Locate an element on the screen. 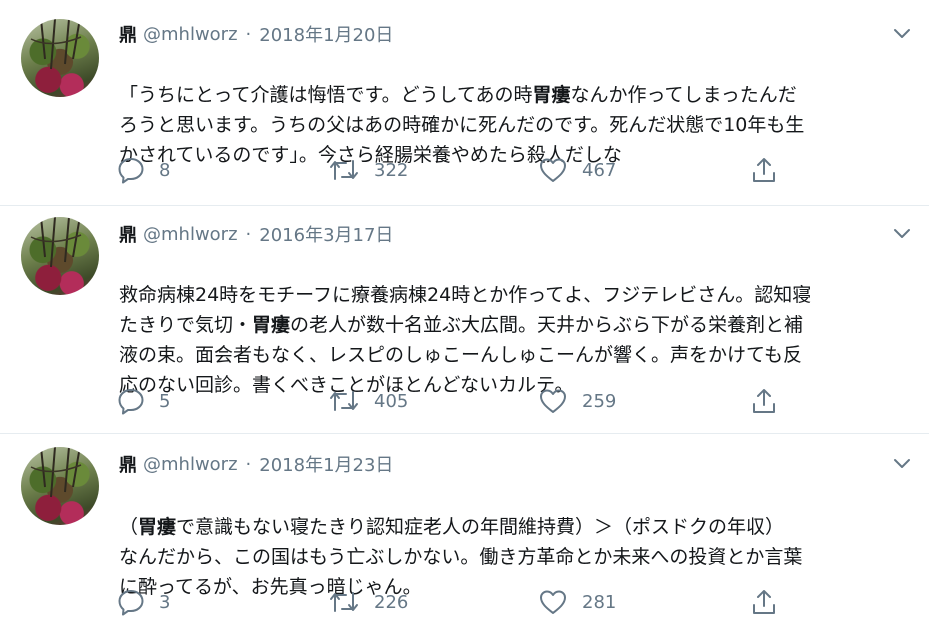 This screenshot has height=628, width=929. tweet-actions: 8 322 467 is located at coordinates (452, 170).